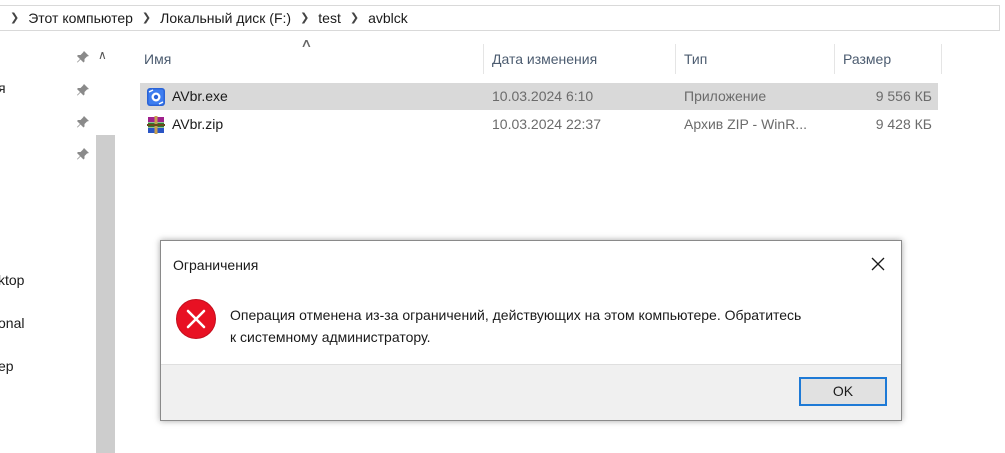 Image resolution: width=1005 pixels, height=453 pixels. I want to click on error-icon, so click(196, 319).